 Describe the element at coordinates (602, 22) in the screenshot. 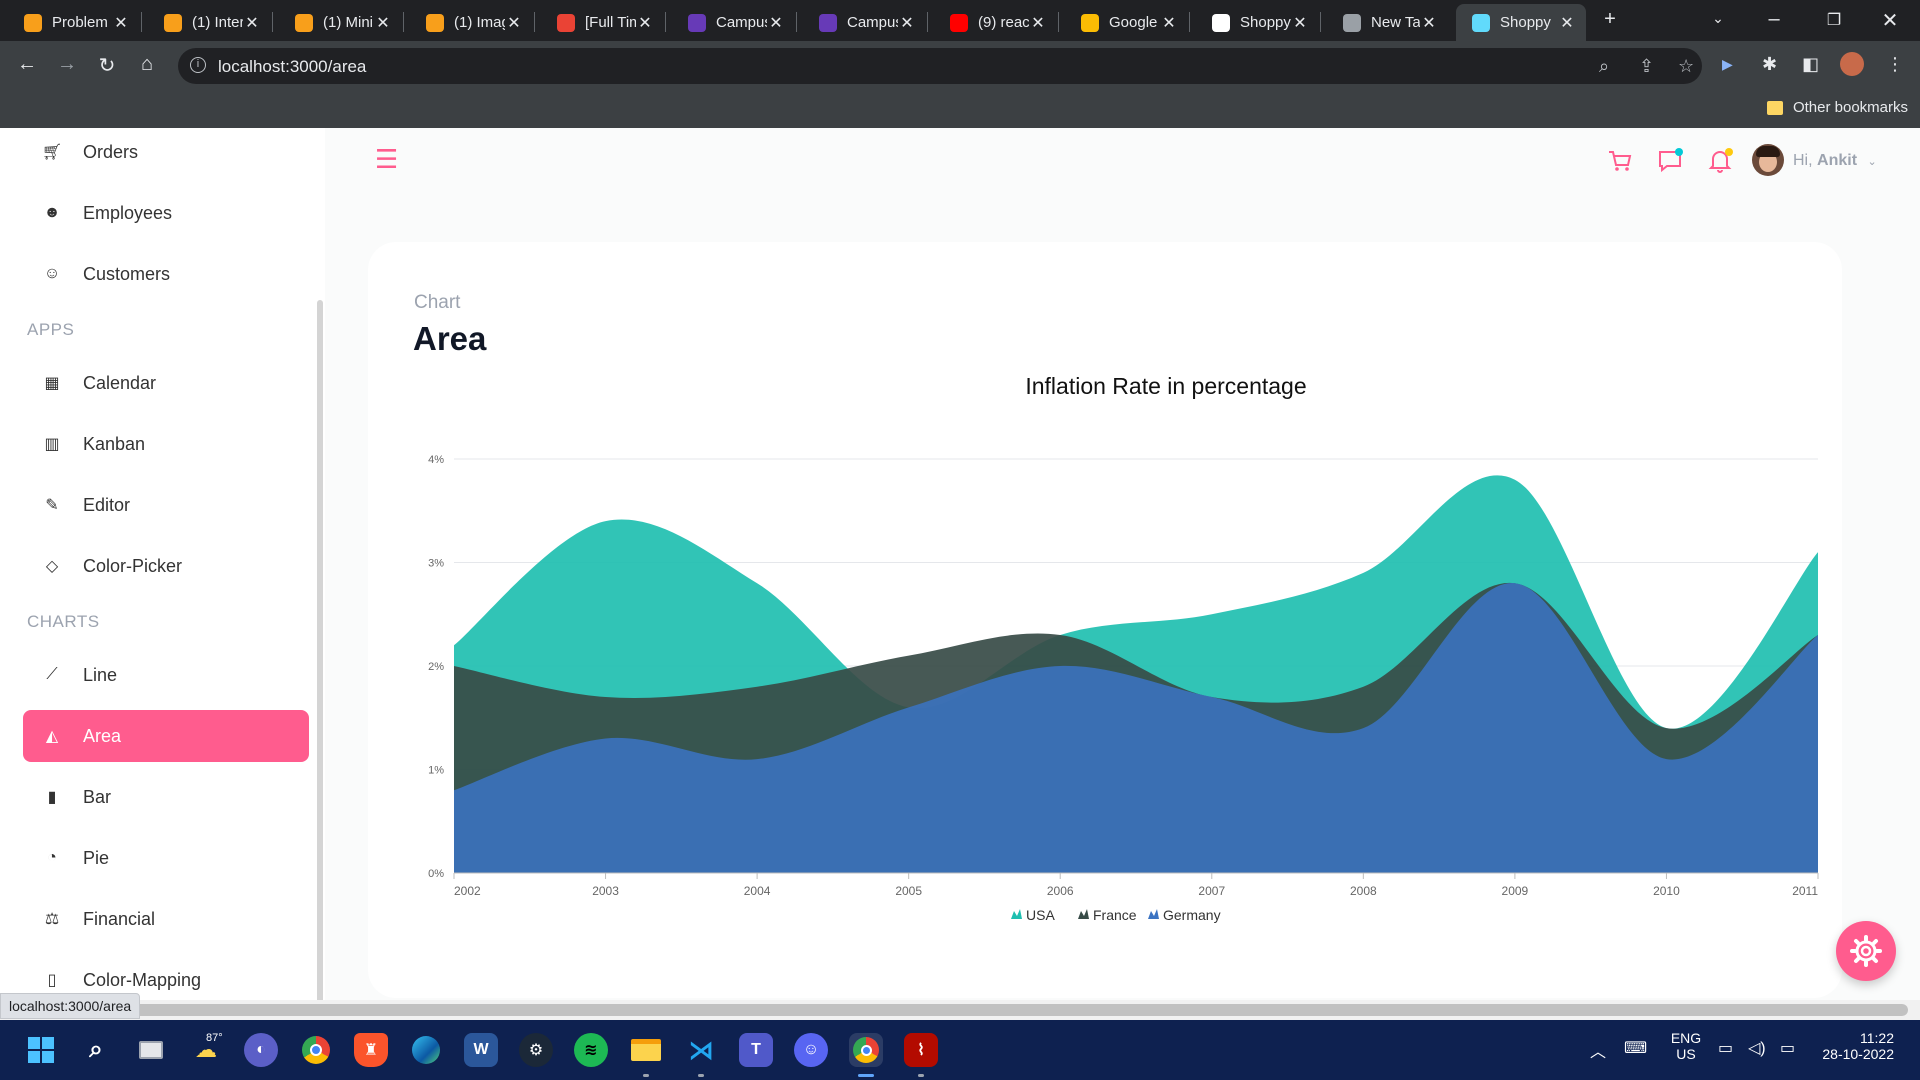

I see `browser-tab: [Full Time]✕` at that location.